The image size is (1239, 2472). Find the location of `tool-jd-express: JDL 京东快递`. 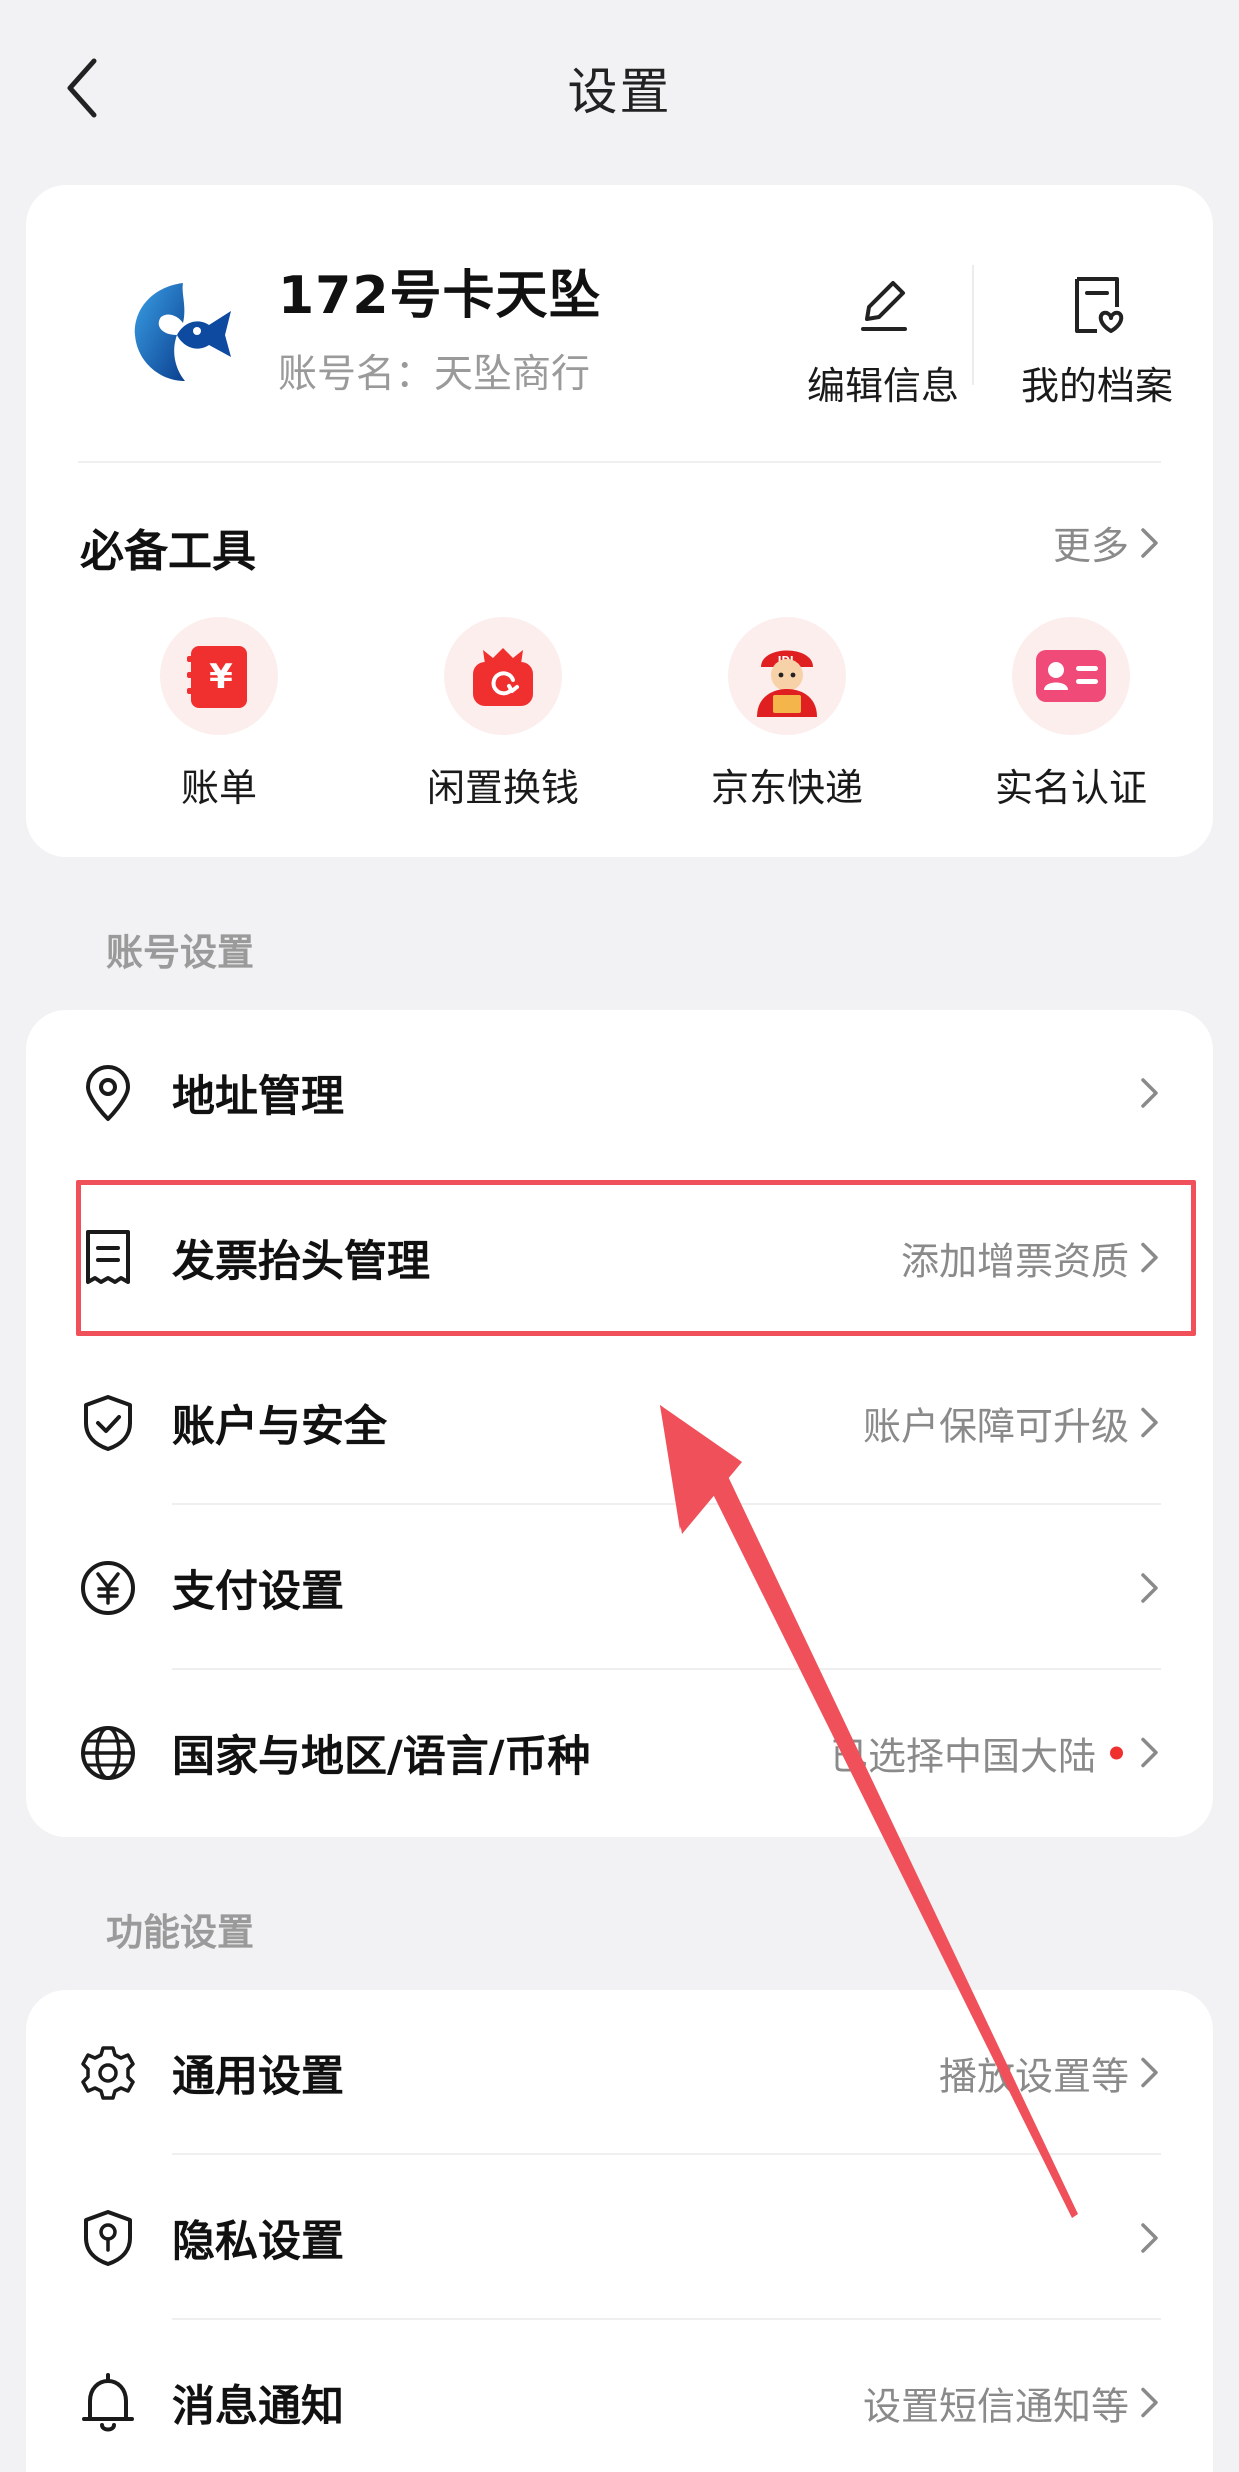

tool-jd-express: JDL 京东快递 is located at coordinates (787, 714).